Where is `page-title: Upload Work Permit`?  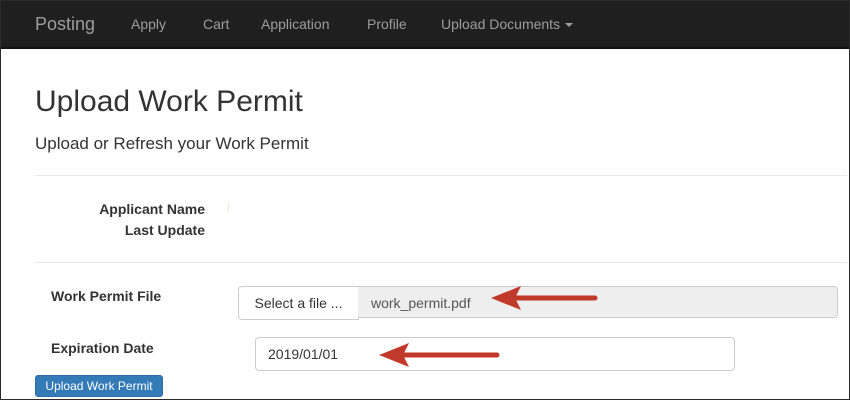 page-title: Upload Work Permit is located at coordinates (169, 101).